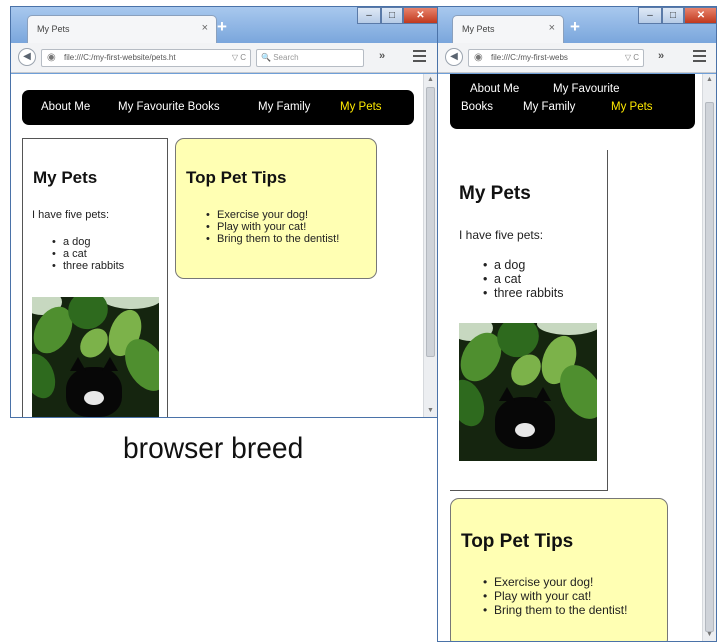 This screenshot has height=643, width=718. What do you see at coordinates (501, 235) in the screenshot?
I see `right-pets-intro: I have five pets:` at bounding box center [501, 235].